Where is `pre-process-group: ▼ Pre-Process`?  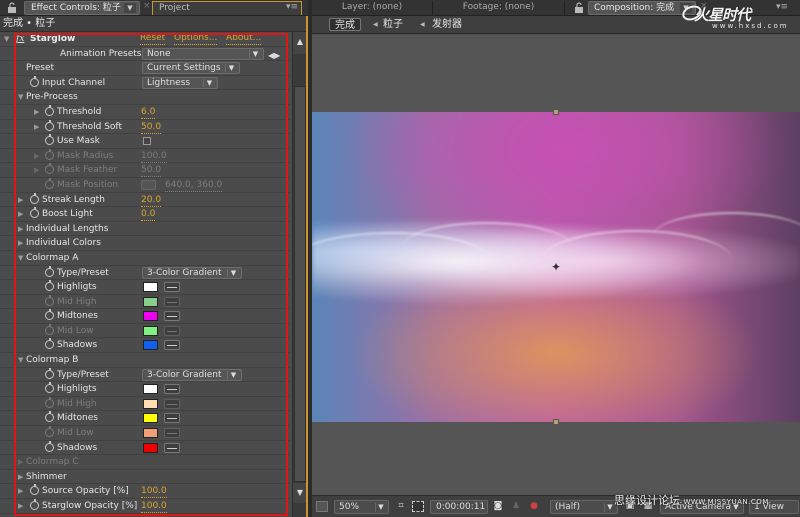 pre-process-group: ▼ Pre-Process is located at coordinates (145, 97).